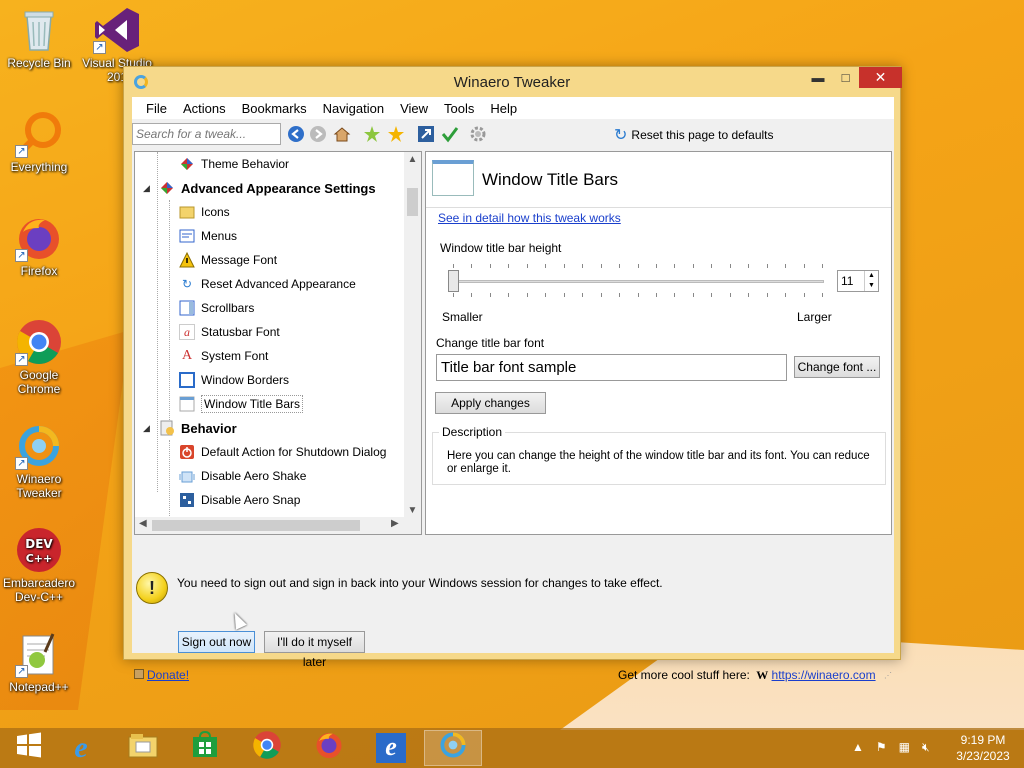 Image resolution: width=1024 pixels, height=768 pixels. I want to click on warning-icon: !, so click(152, 588).